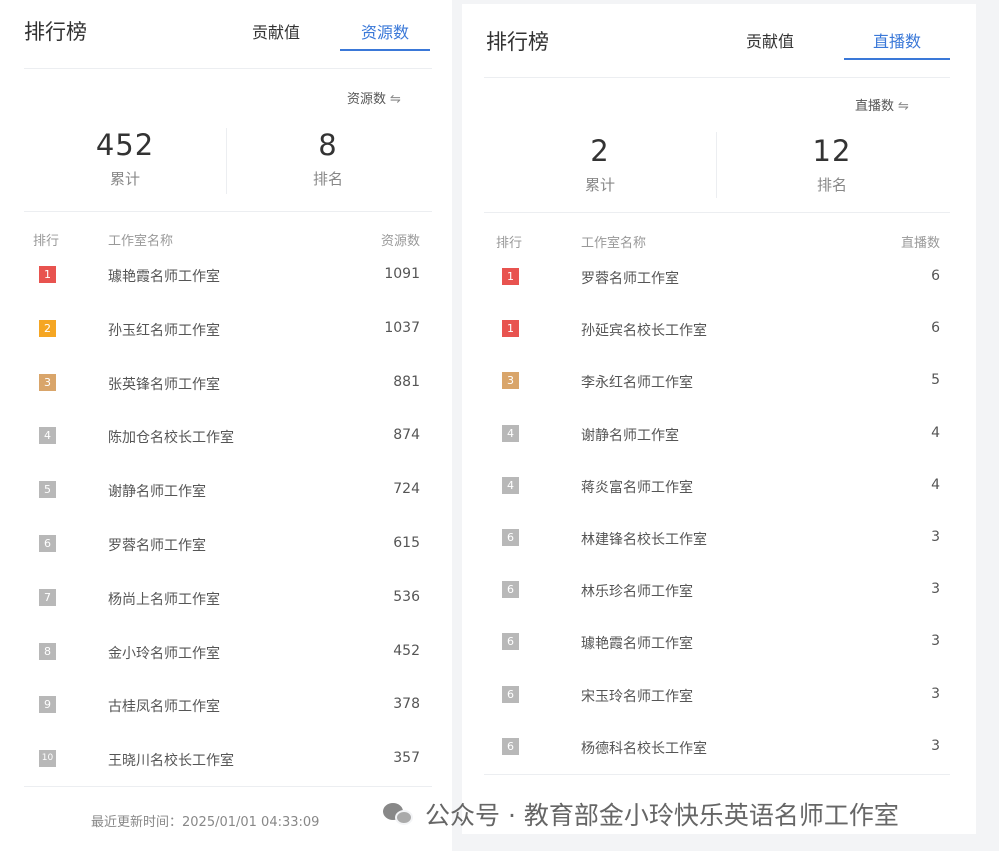 The width and height of the screenshot is (999, 851). I want to click on rank-badge: 2, so click(47, 328).